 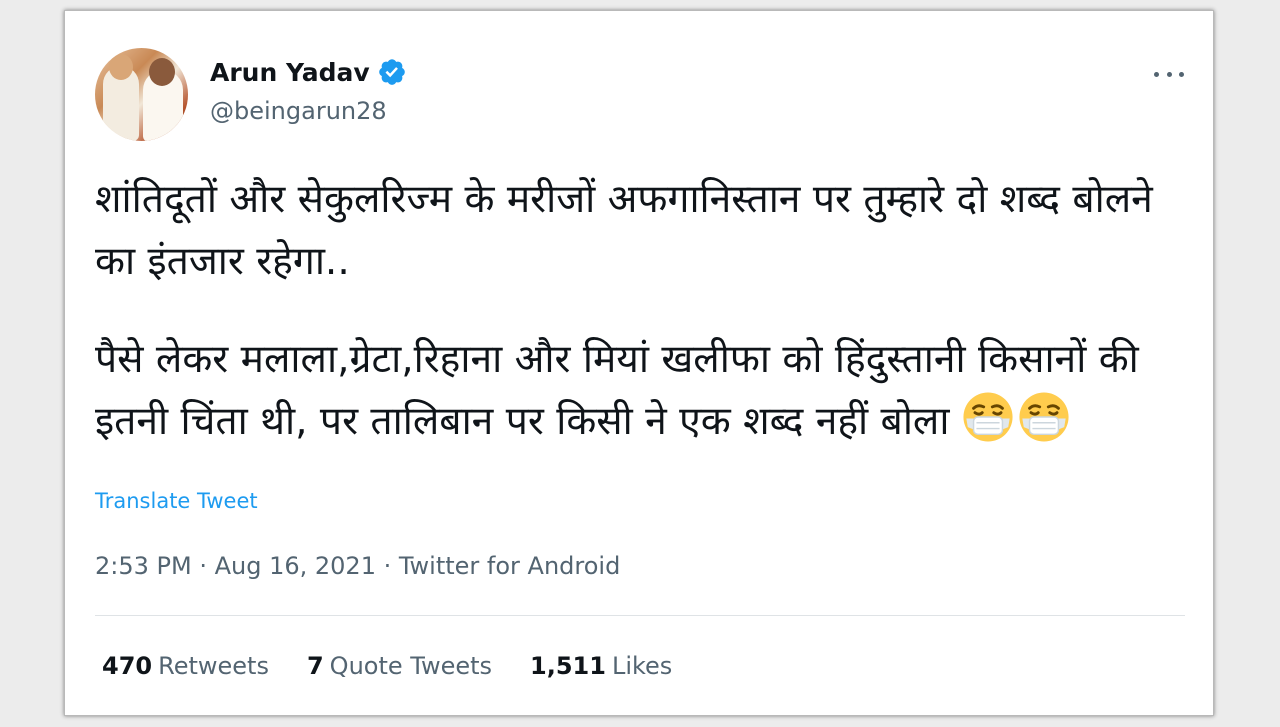 What do you see at coordinates (391, 72) in the screenshot?
I see `verified-badge-icon` at bounding box center [391, 72].